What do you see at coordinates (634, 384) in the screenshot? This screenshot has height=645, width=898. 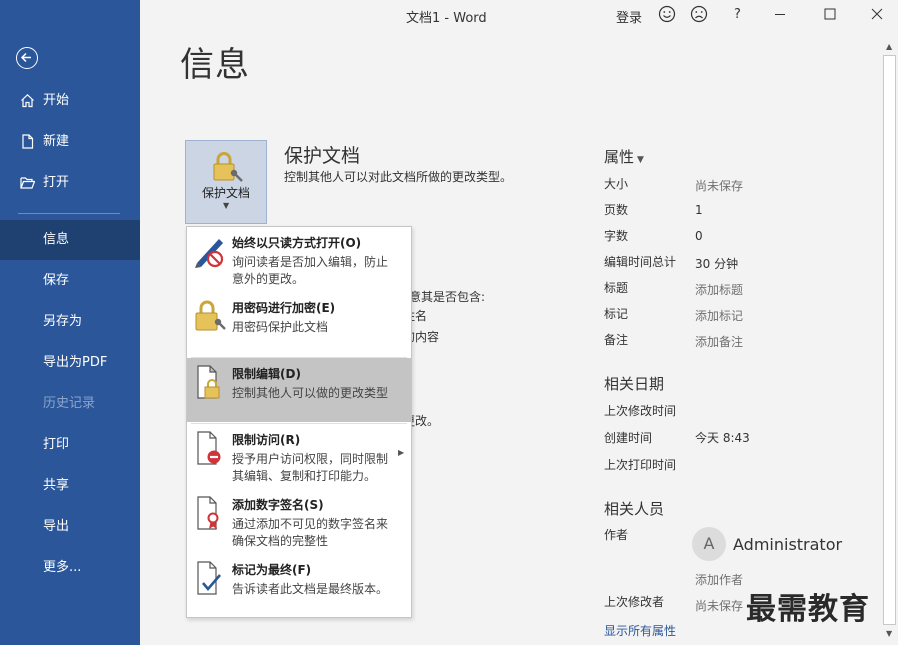 I see `related-dates-heading: 相关日期` at bounding box center [634, 384].